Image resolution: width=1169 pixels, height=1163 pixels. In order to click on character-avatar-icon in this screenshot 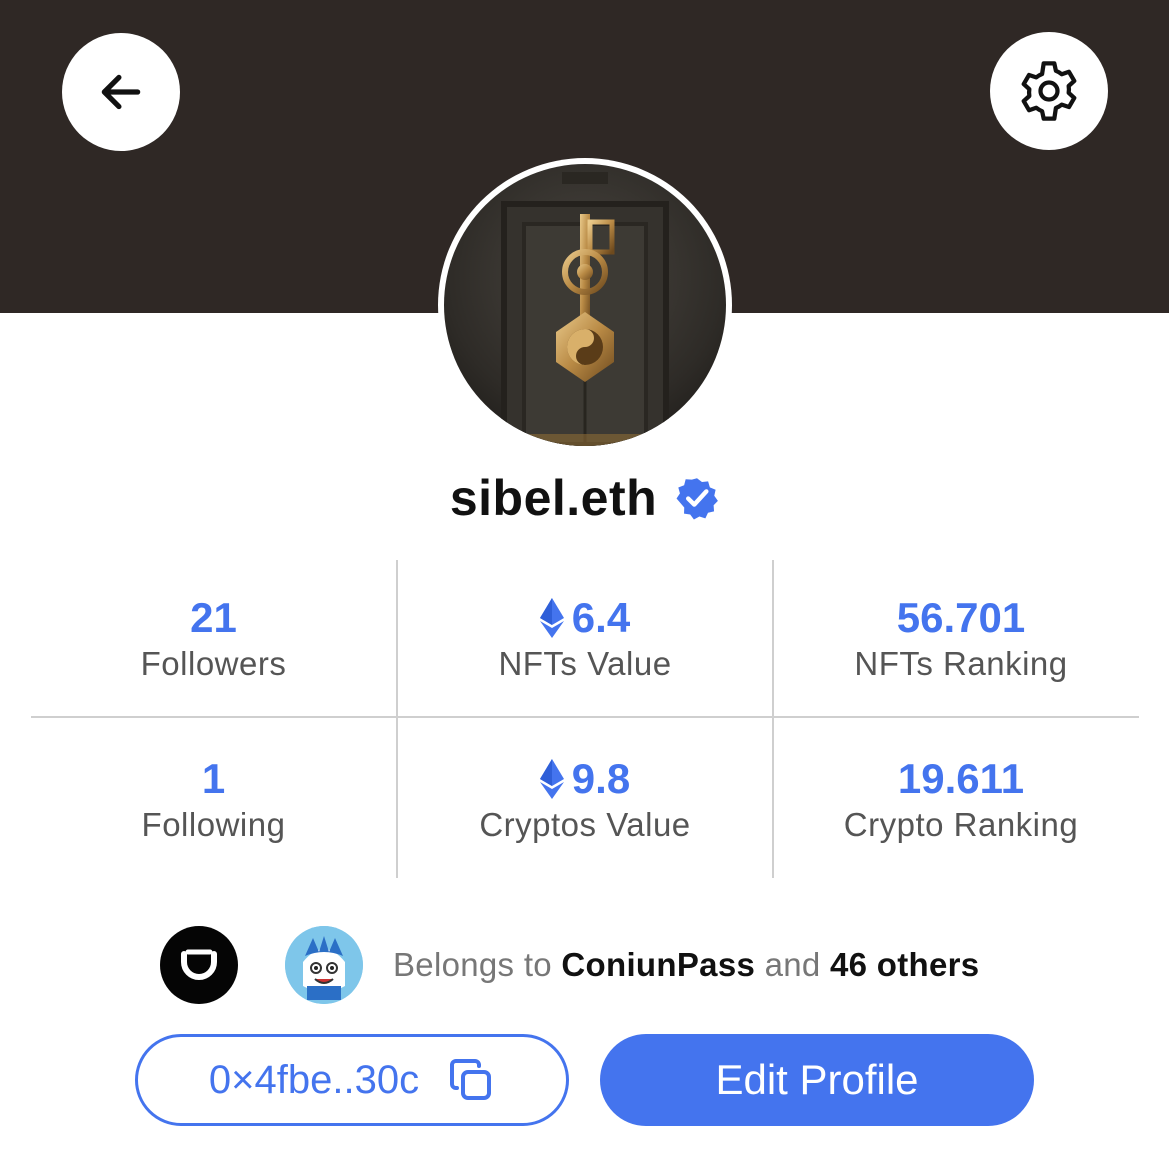, I will do `click(324, 965)`.